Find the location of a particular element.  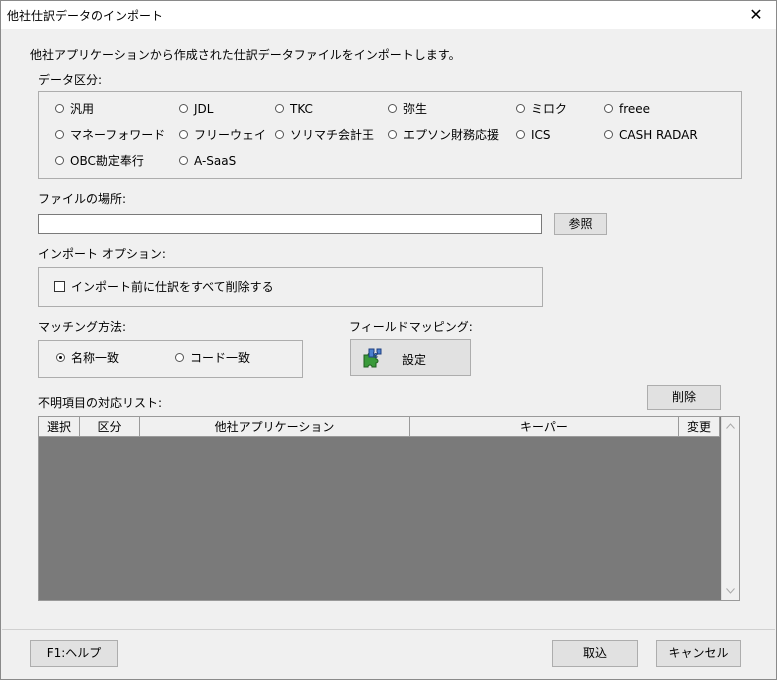

radio-data-category-13: A-SaaS is located at coordinates (207, 161).